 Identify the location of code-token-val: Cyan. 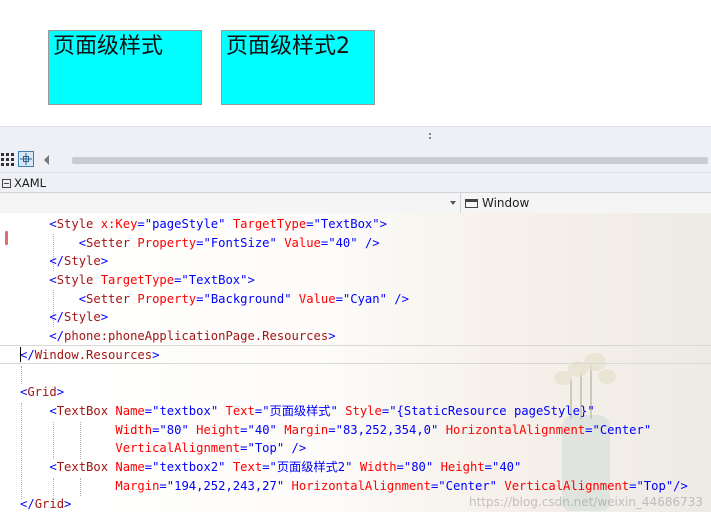
(365, 298).